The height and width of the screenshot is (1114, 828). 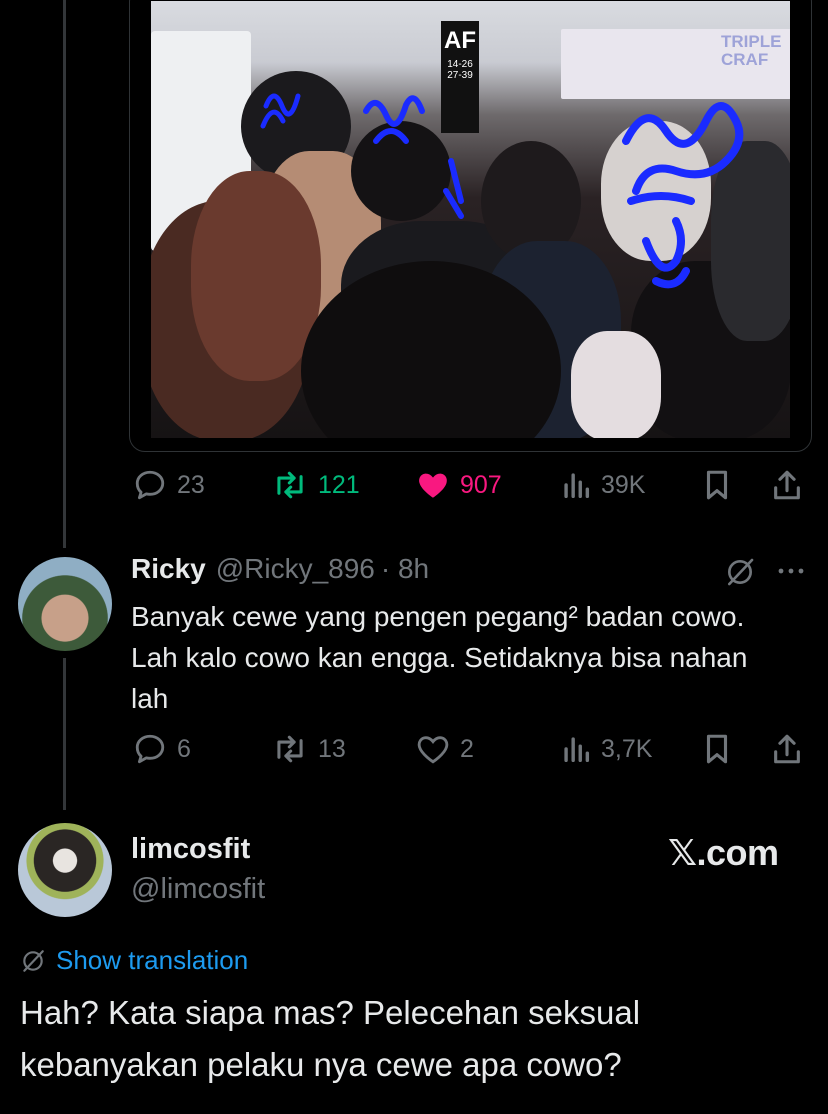 I want to click on reply-avatar, so click(x=65, y=604).